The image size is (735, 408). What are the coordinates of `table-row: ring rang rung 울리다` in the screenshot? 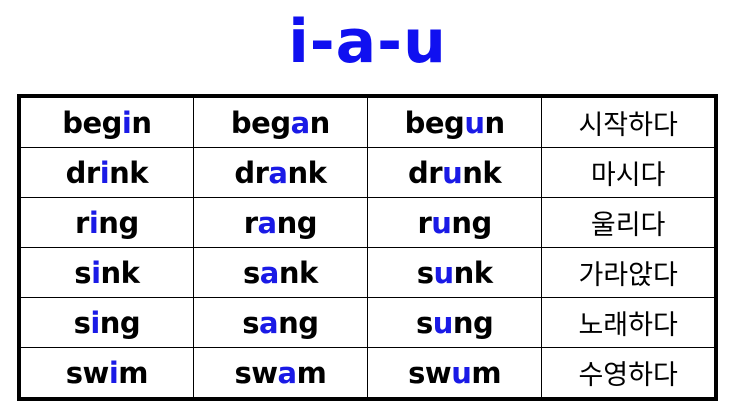 It's located at (367, 222).